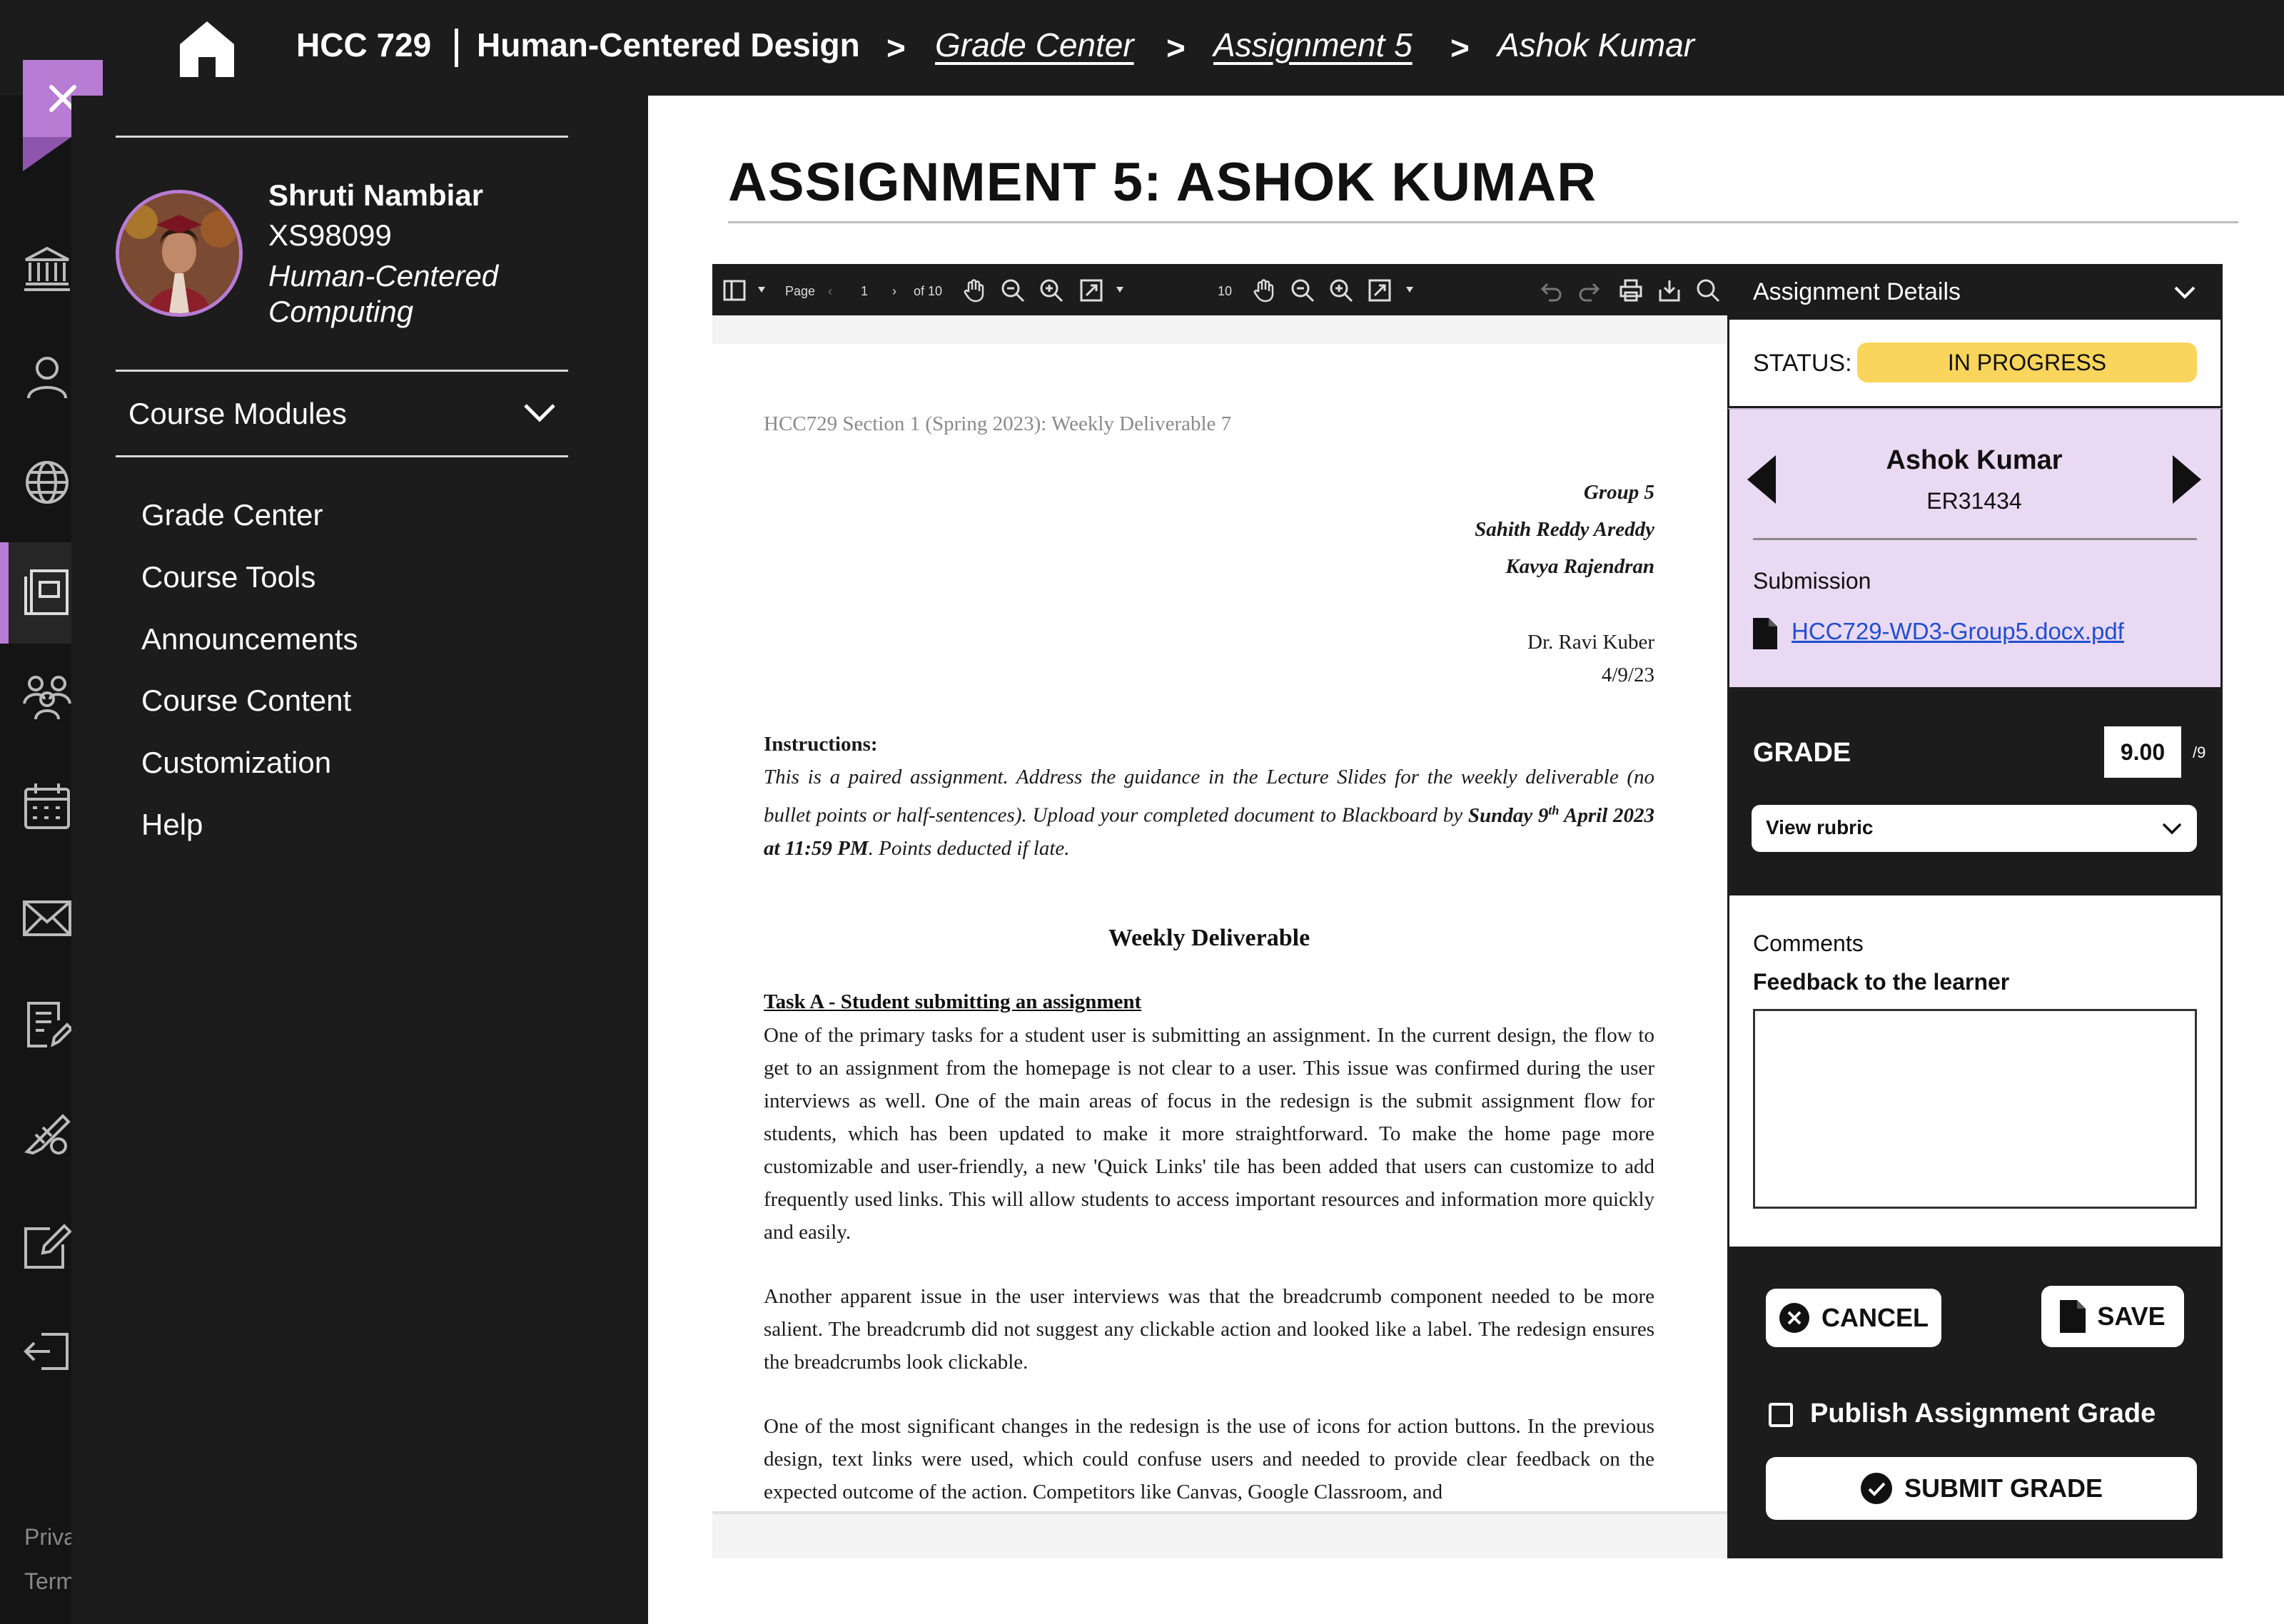 The width and height of the screenshot is (2284, 1624). Describe the element at coordinates (1781, 1415) in the screenshot. I see `publish-grade-checkbox` at that location.